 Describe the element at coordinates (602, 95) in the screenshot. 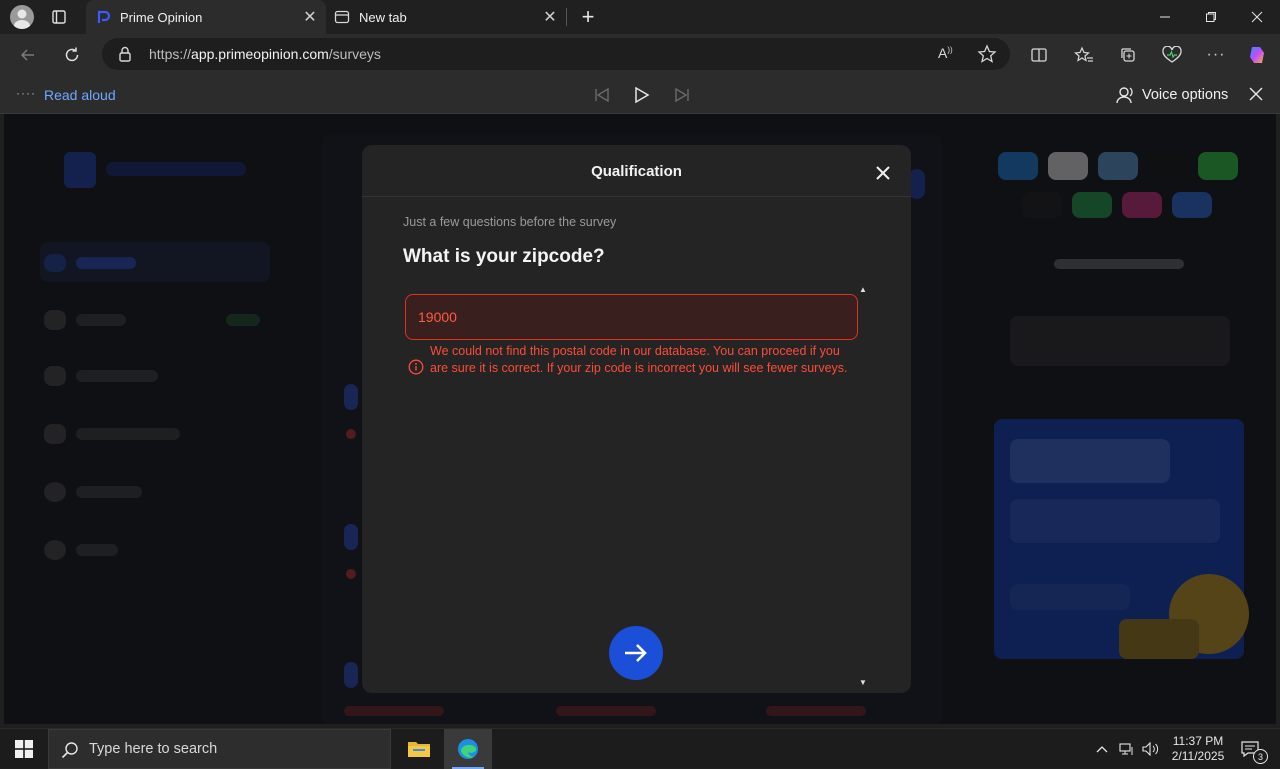

I see `previous-paragraph-icon` at that location.